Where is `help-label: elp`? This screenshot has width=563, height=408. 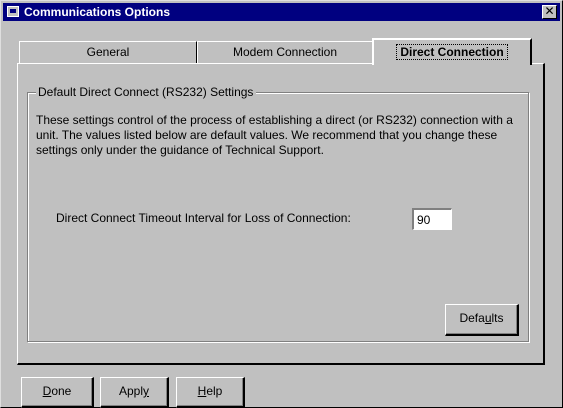 help-label: elp is located at coordinates (214, 391).